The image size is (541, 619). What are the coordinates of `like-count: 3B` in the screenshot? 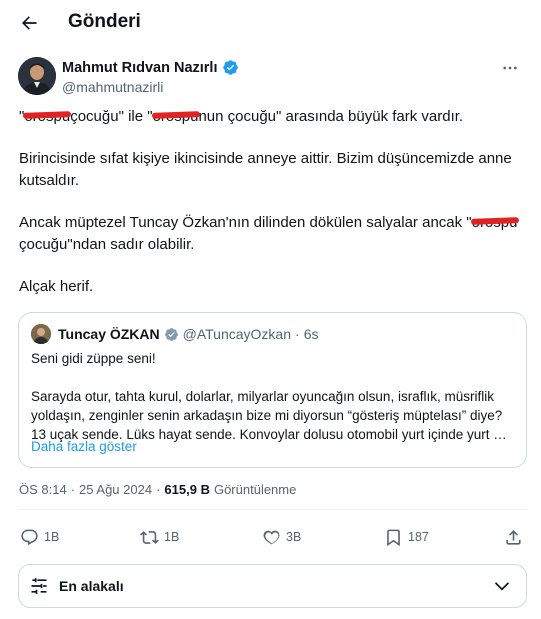 It's located at (294, 537).